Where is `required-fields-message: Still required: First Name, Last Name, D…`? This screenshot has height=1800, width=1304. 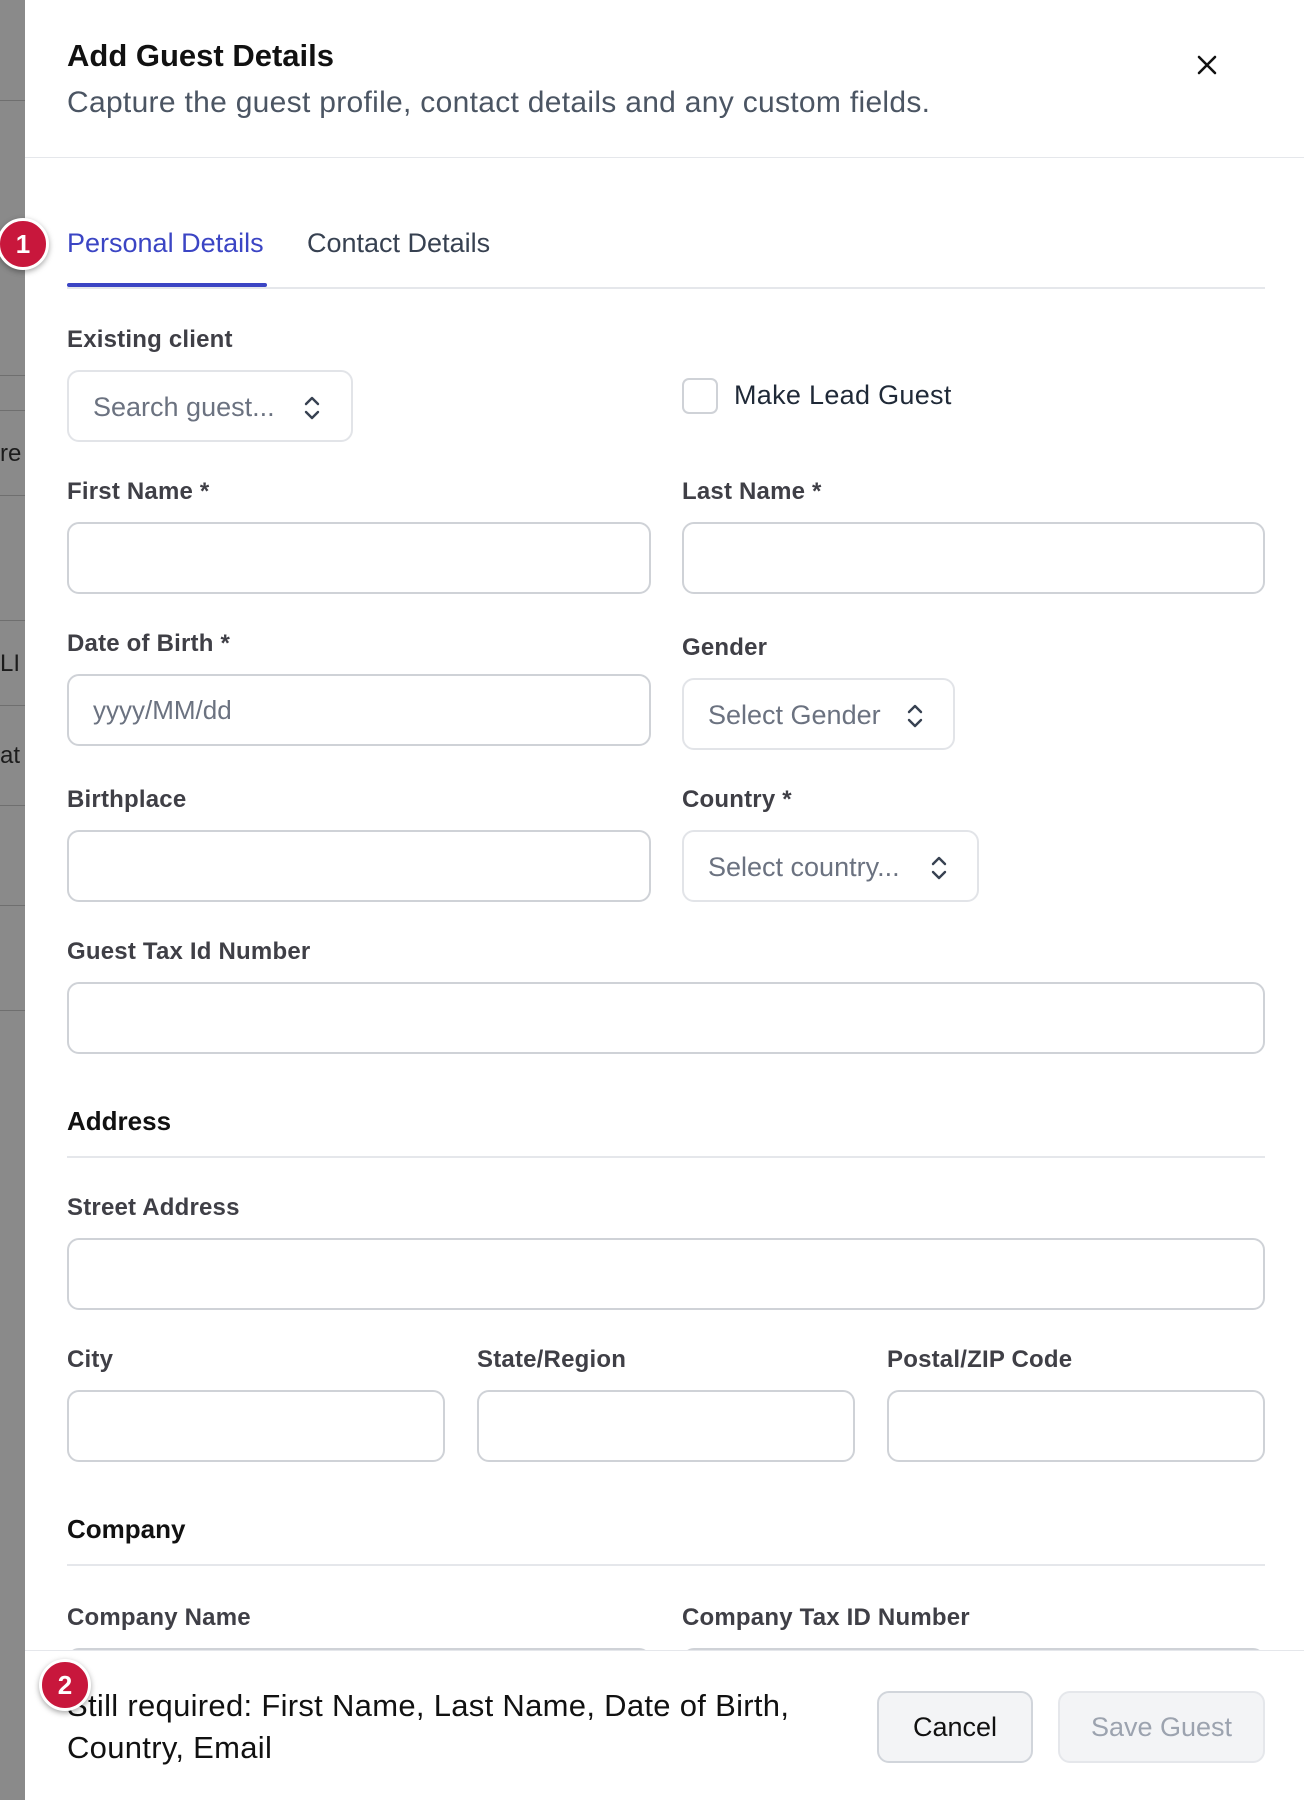
required-fields-message: Still required: First Name, Last Name, D… is located at coordinates (428, 1726).